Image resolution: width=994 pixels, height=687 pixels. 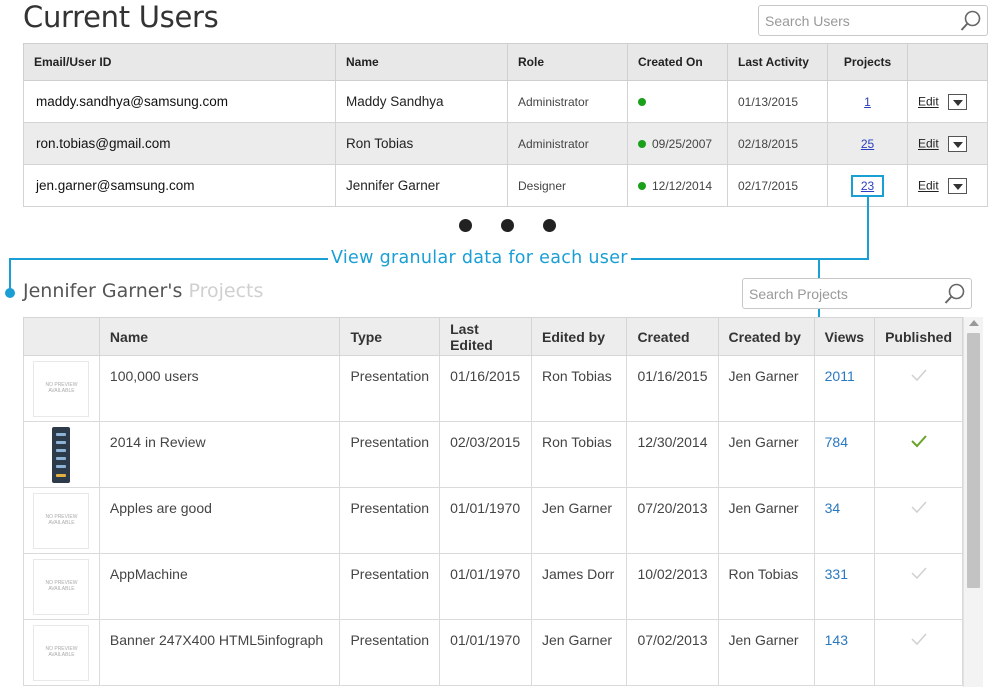 I want to click on search-users, so click(x=873, y=20).